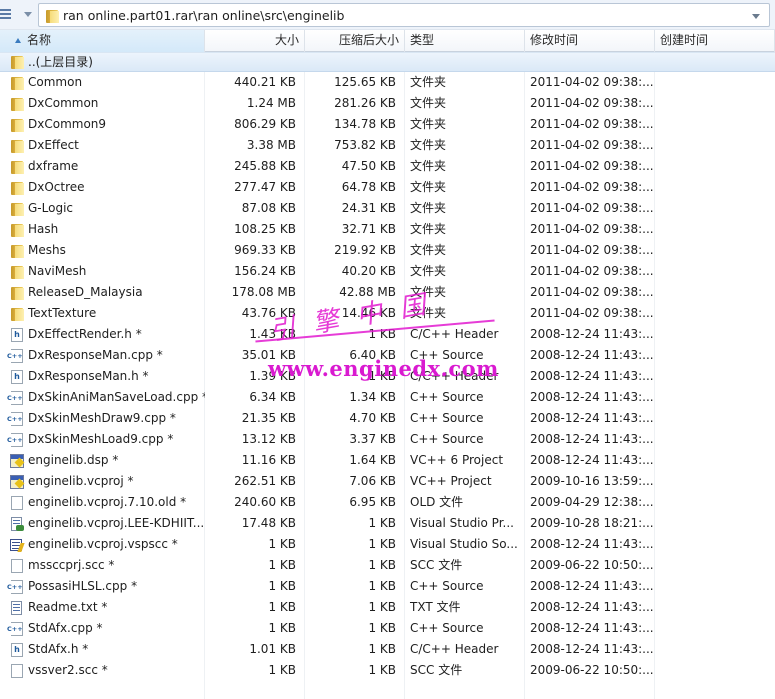 The height and width of the screenshot is (699, 775). Describe the element at coordinates (102, 502) in the screenshot. I see `file-name-cell: enginelib.vcproj.7.10.old *` at that location.